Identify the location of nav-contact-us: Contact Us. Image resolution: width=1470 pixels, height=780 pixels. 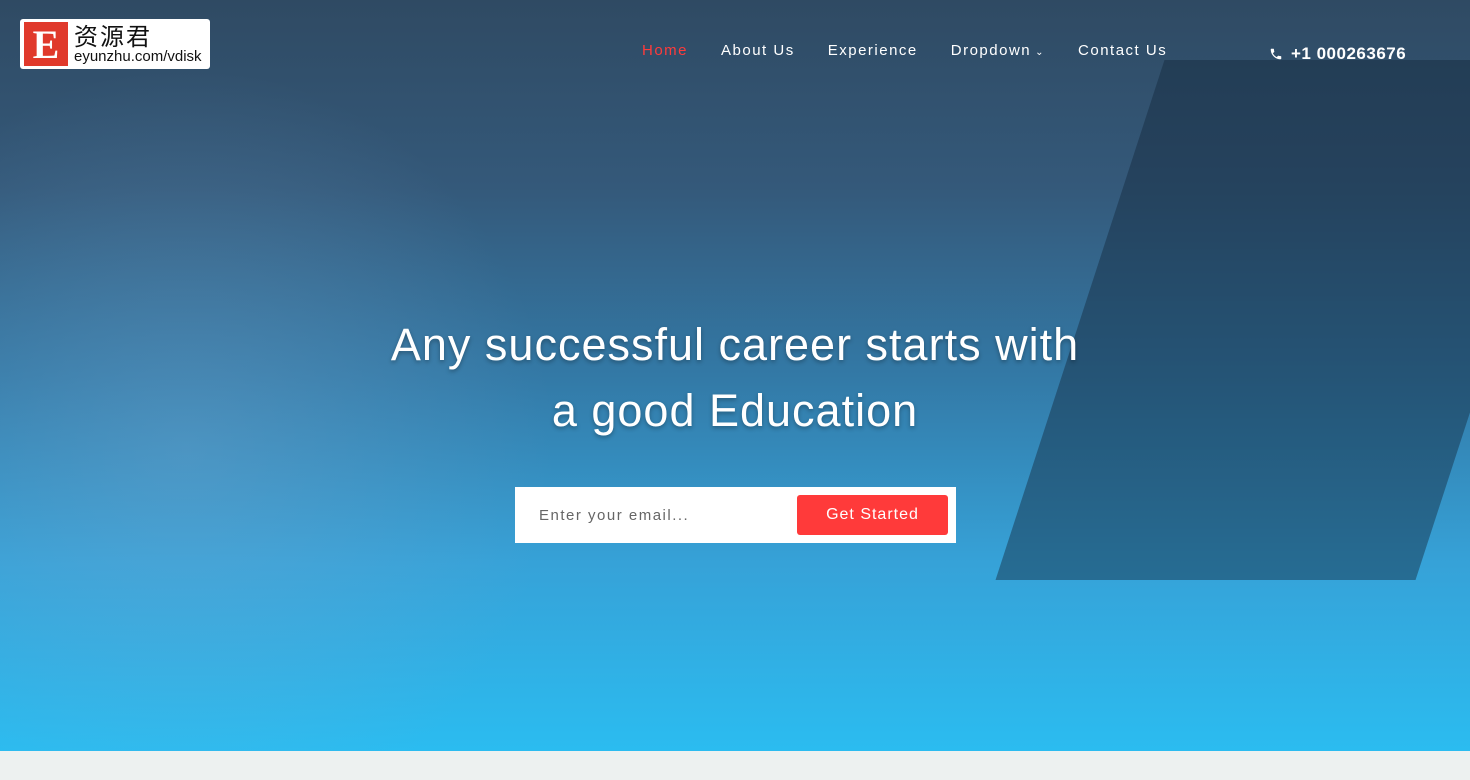
(1122, 50).